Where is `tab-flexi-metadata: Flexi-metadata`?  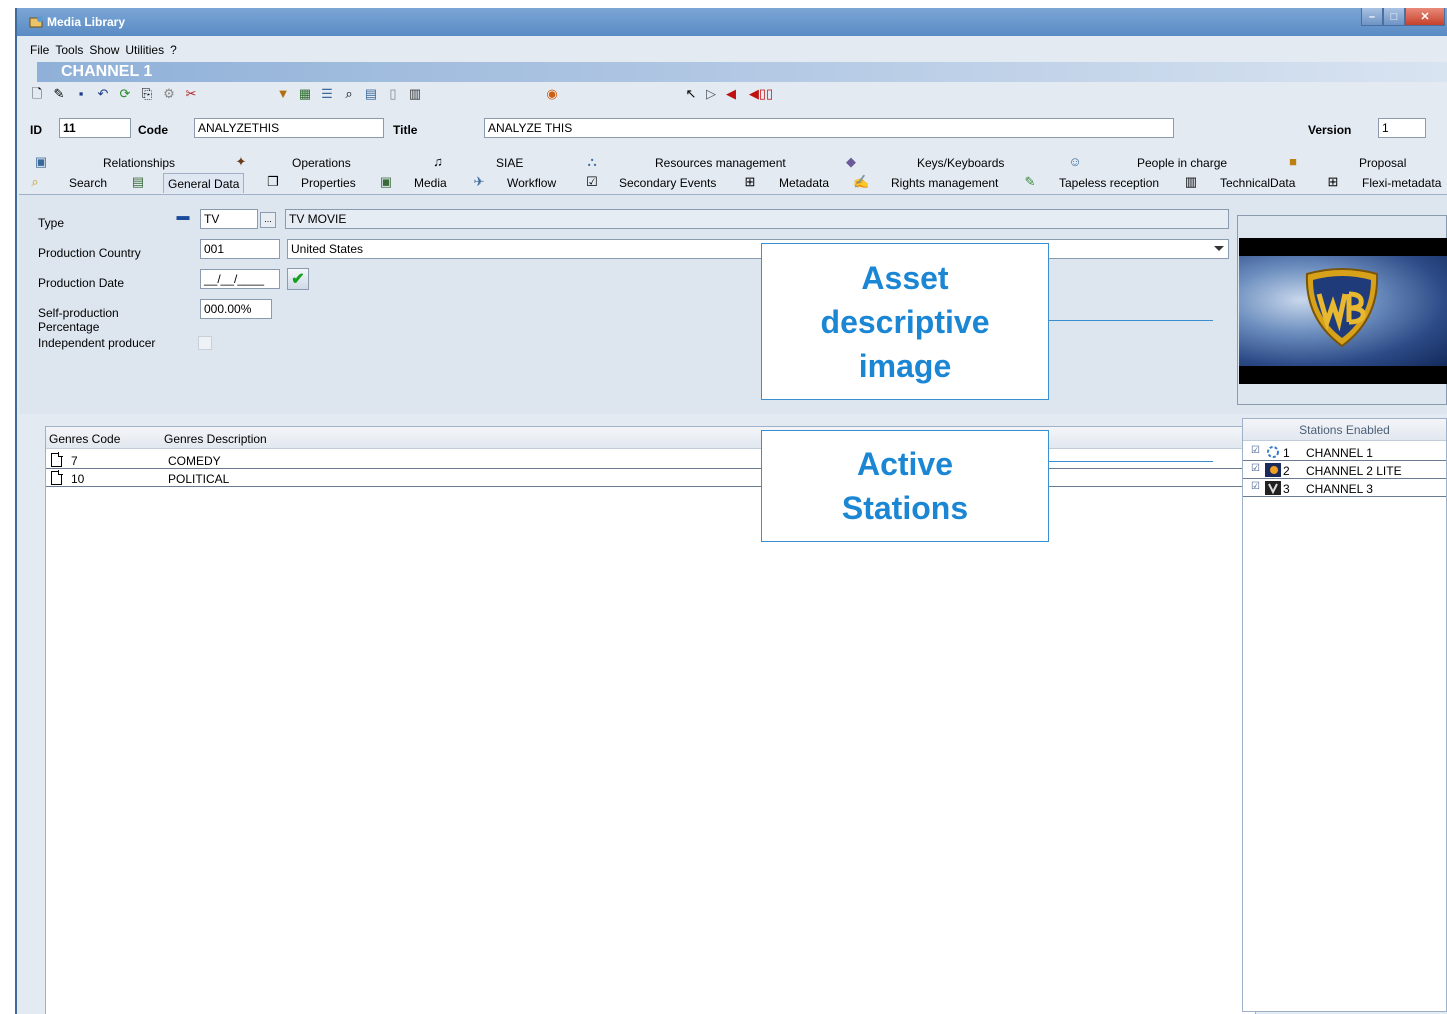 tab-flexi-metadata: Flexi-metadata is located at coordinates (1401, 183).